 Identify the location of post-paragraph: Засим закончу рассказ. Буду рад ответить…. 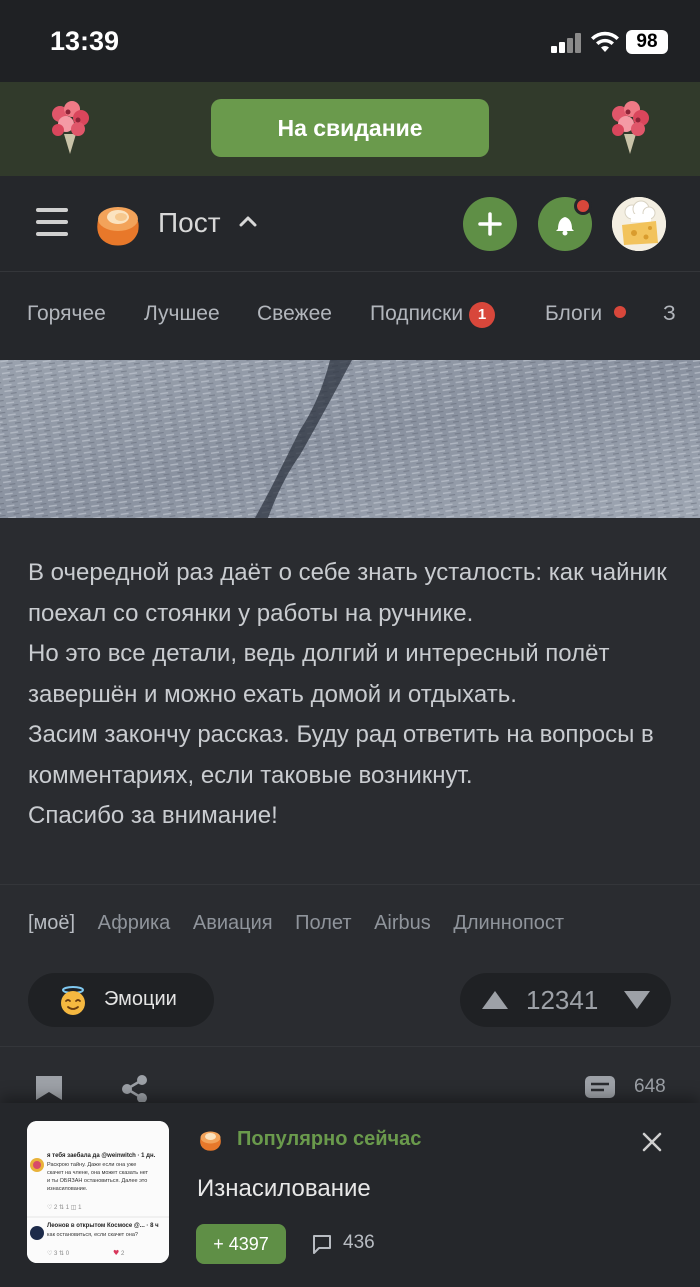
(341, 755).